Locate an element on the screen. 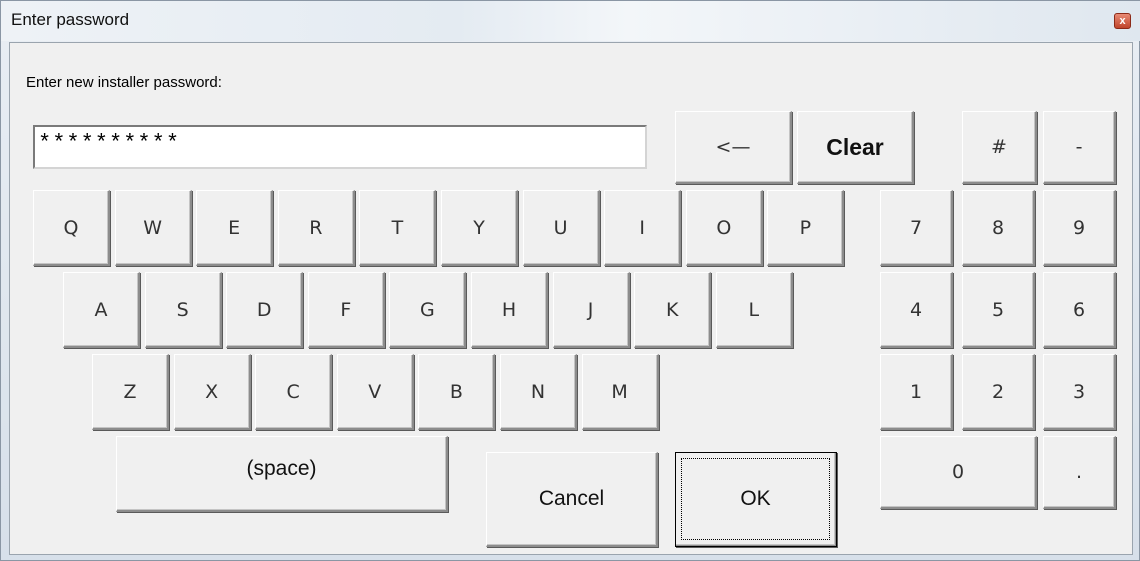 The image size is (1140, 561). key-p: P is located at coordinates (806, 228).